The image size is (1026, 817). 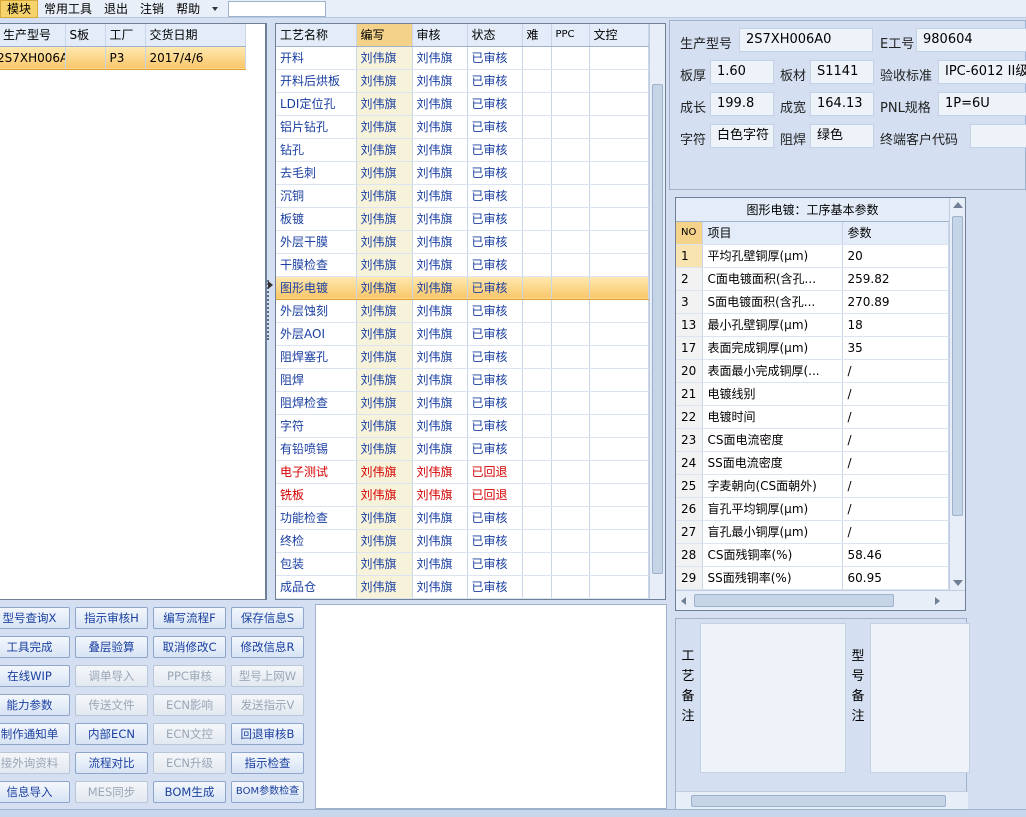 What do you see at coordinates (35, 734) in the screenshot?
I see `action-button: 制作通知单` at bounding box center [35, 734].